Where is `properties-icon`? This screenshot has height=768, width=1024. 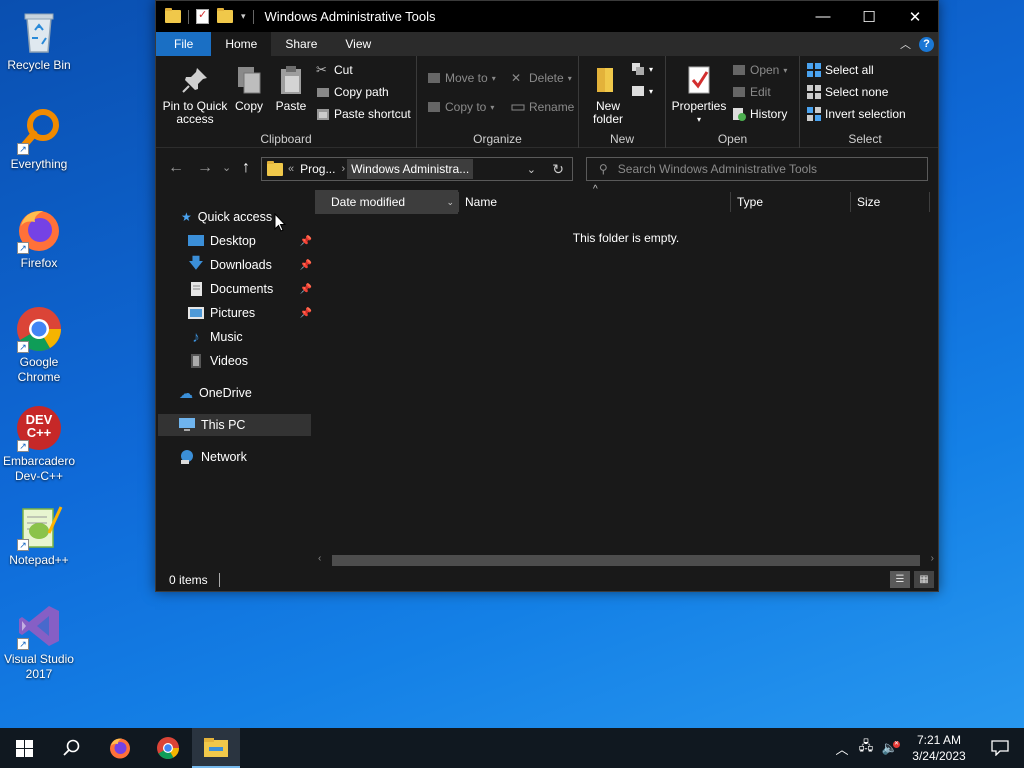
properties-icon is located at coordinates (202, 16).